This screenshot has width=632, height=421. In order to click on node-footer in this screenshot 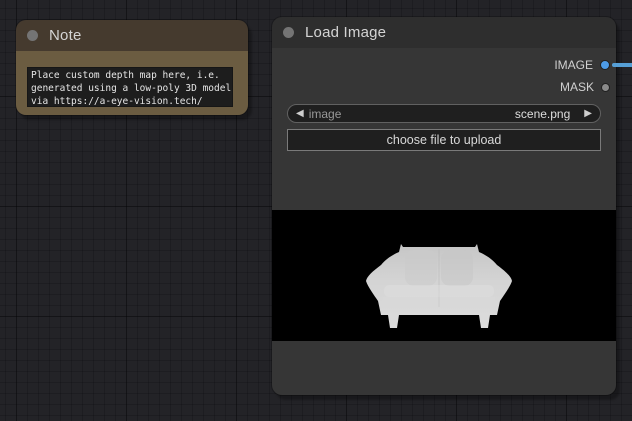, I will do `click(444, 368)`.